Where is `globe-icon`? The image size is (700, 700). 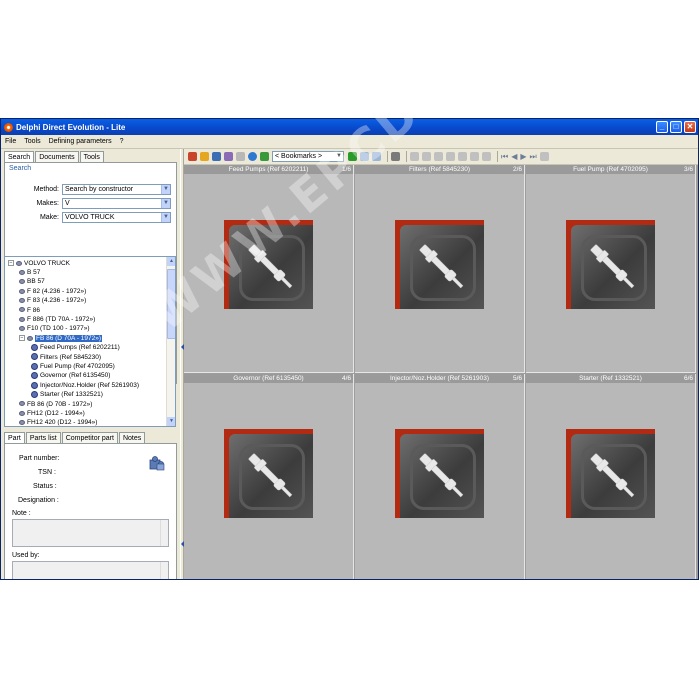 globe-icon is located at coordinates (216, 156).